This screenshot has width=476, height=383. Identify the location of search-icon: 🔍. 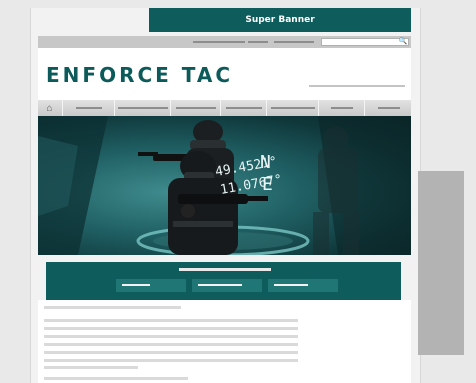
(403, 42).